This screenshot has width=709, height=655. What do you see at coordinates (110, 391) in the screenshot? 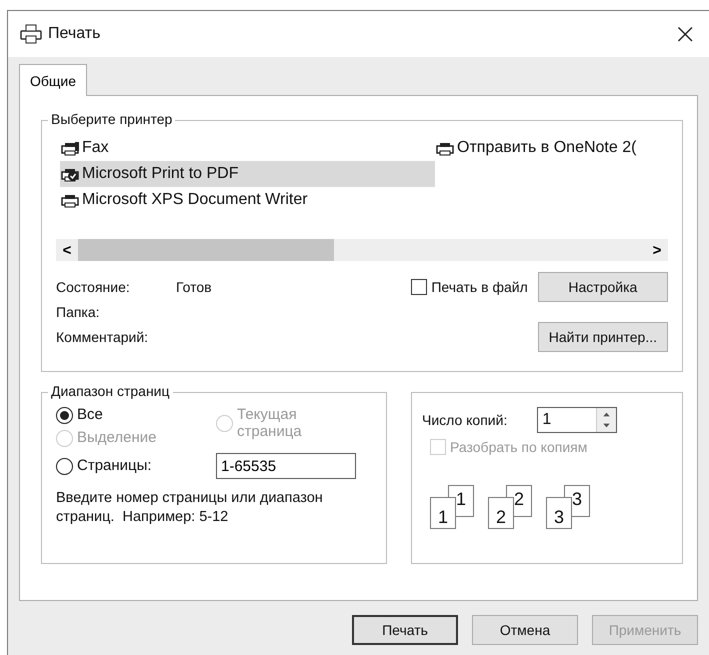
I see `group-title: Диапазон страниц` at bounding box center [110, 391].